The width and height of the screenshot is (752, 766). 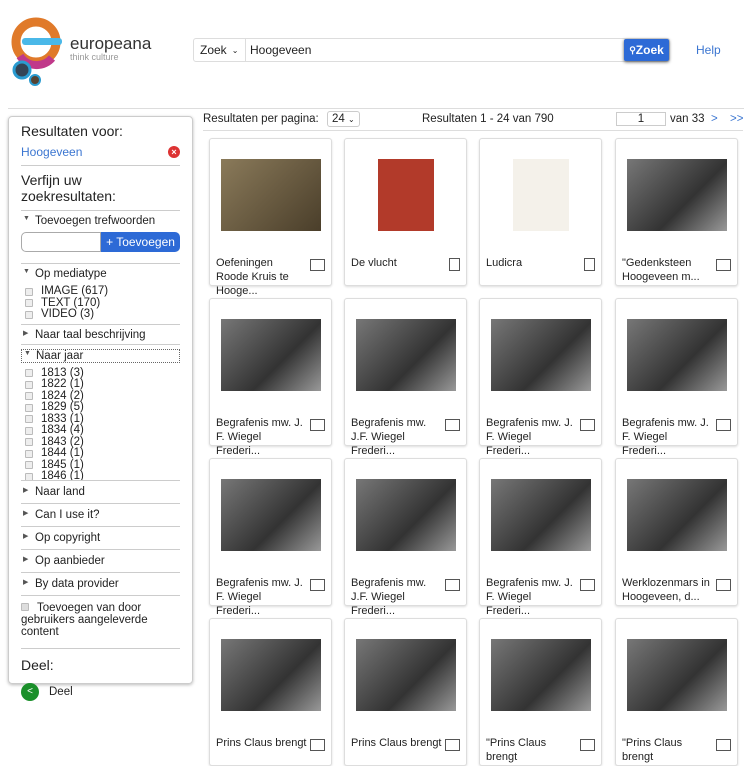 I want to click on search-input: Hoogeveen, so click(x=435, y=50).